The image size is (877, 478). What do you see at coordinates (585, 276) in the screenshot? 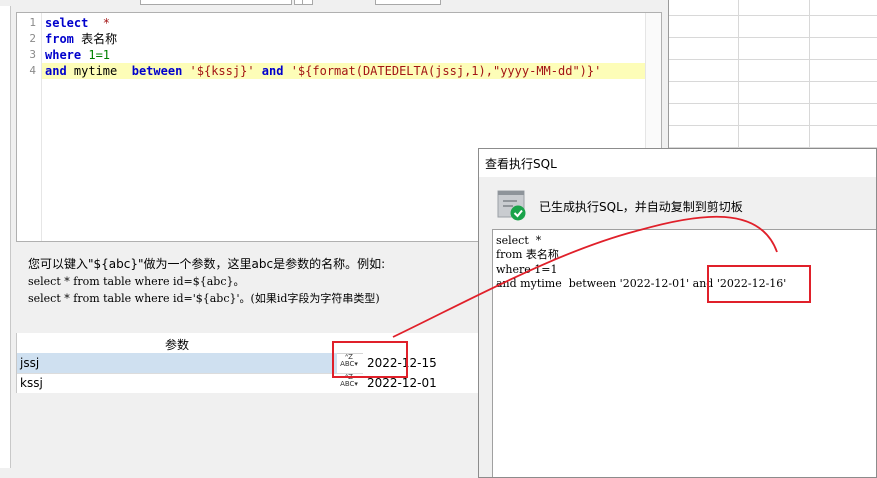
I see `annotation-arrow` at bounding box center [585, 276].